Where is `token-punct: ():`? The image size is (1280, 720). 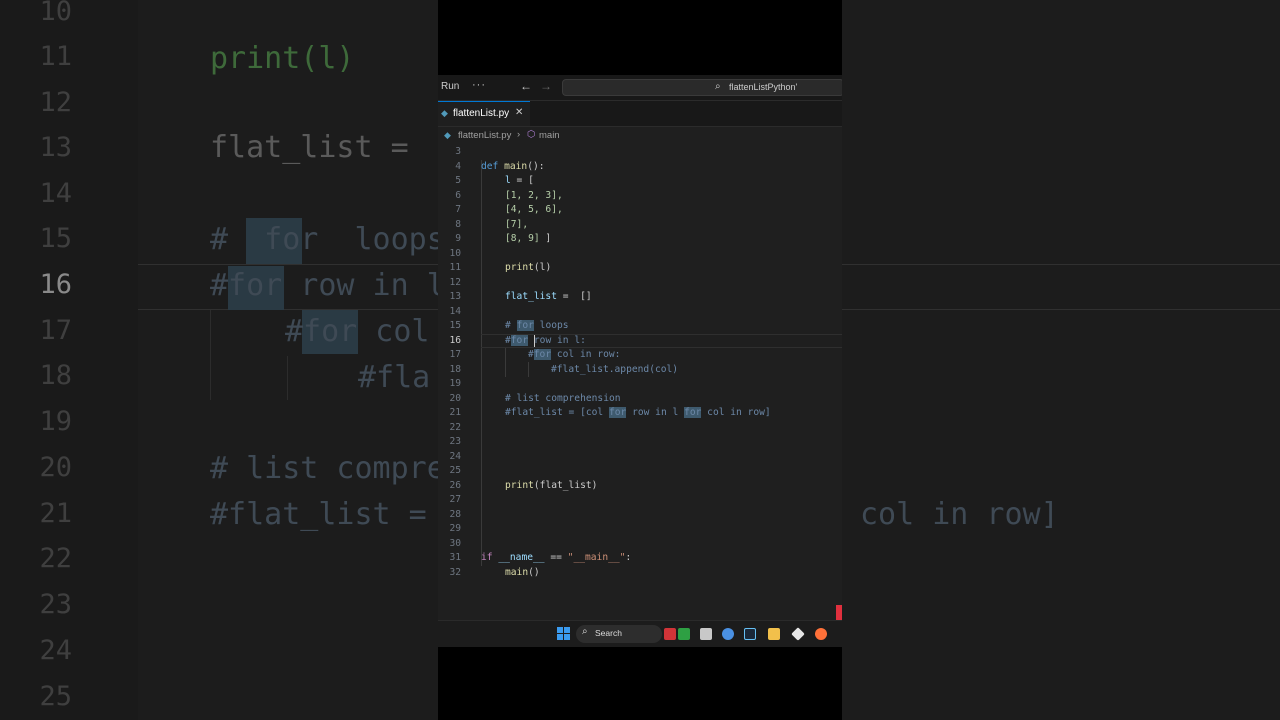
token-punct: (): is located at coordinates (536, 166).